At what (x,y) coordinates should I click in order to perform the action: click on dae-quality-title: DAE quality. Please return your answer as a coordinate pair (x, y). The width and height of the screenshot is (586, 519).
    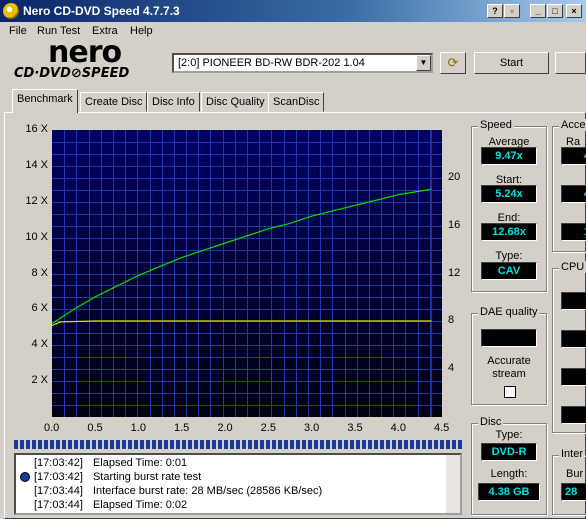
    Looking at the image, I should click on (509, 312).